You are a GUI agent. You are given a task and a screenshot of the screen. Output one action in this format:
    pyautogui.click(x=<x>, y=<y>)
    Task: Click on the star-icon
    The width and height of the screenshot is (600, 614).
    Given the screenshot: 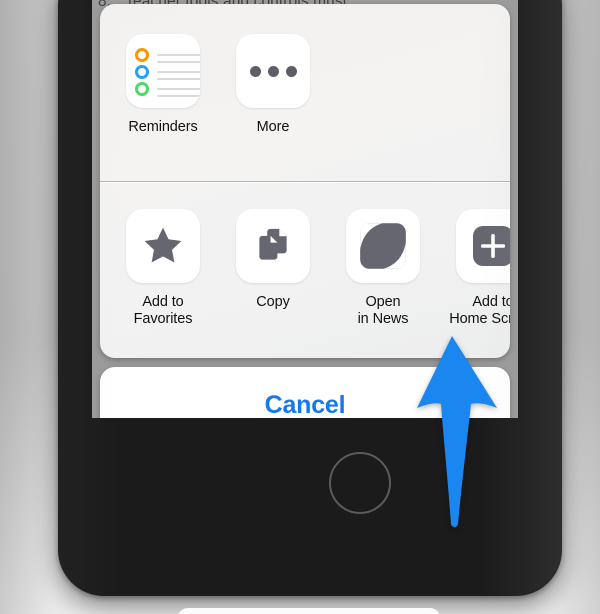 What is the action you would take?
    pyautogui.click(x=163, y=246)
    